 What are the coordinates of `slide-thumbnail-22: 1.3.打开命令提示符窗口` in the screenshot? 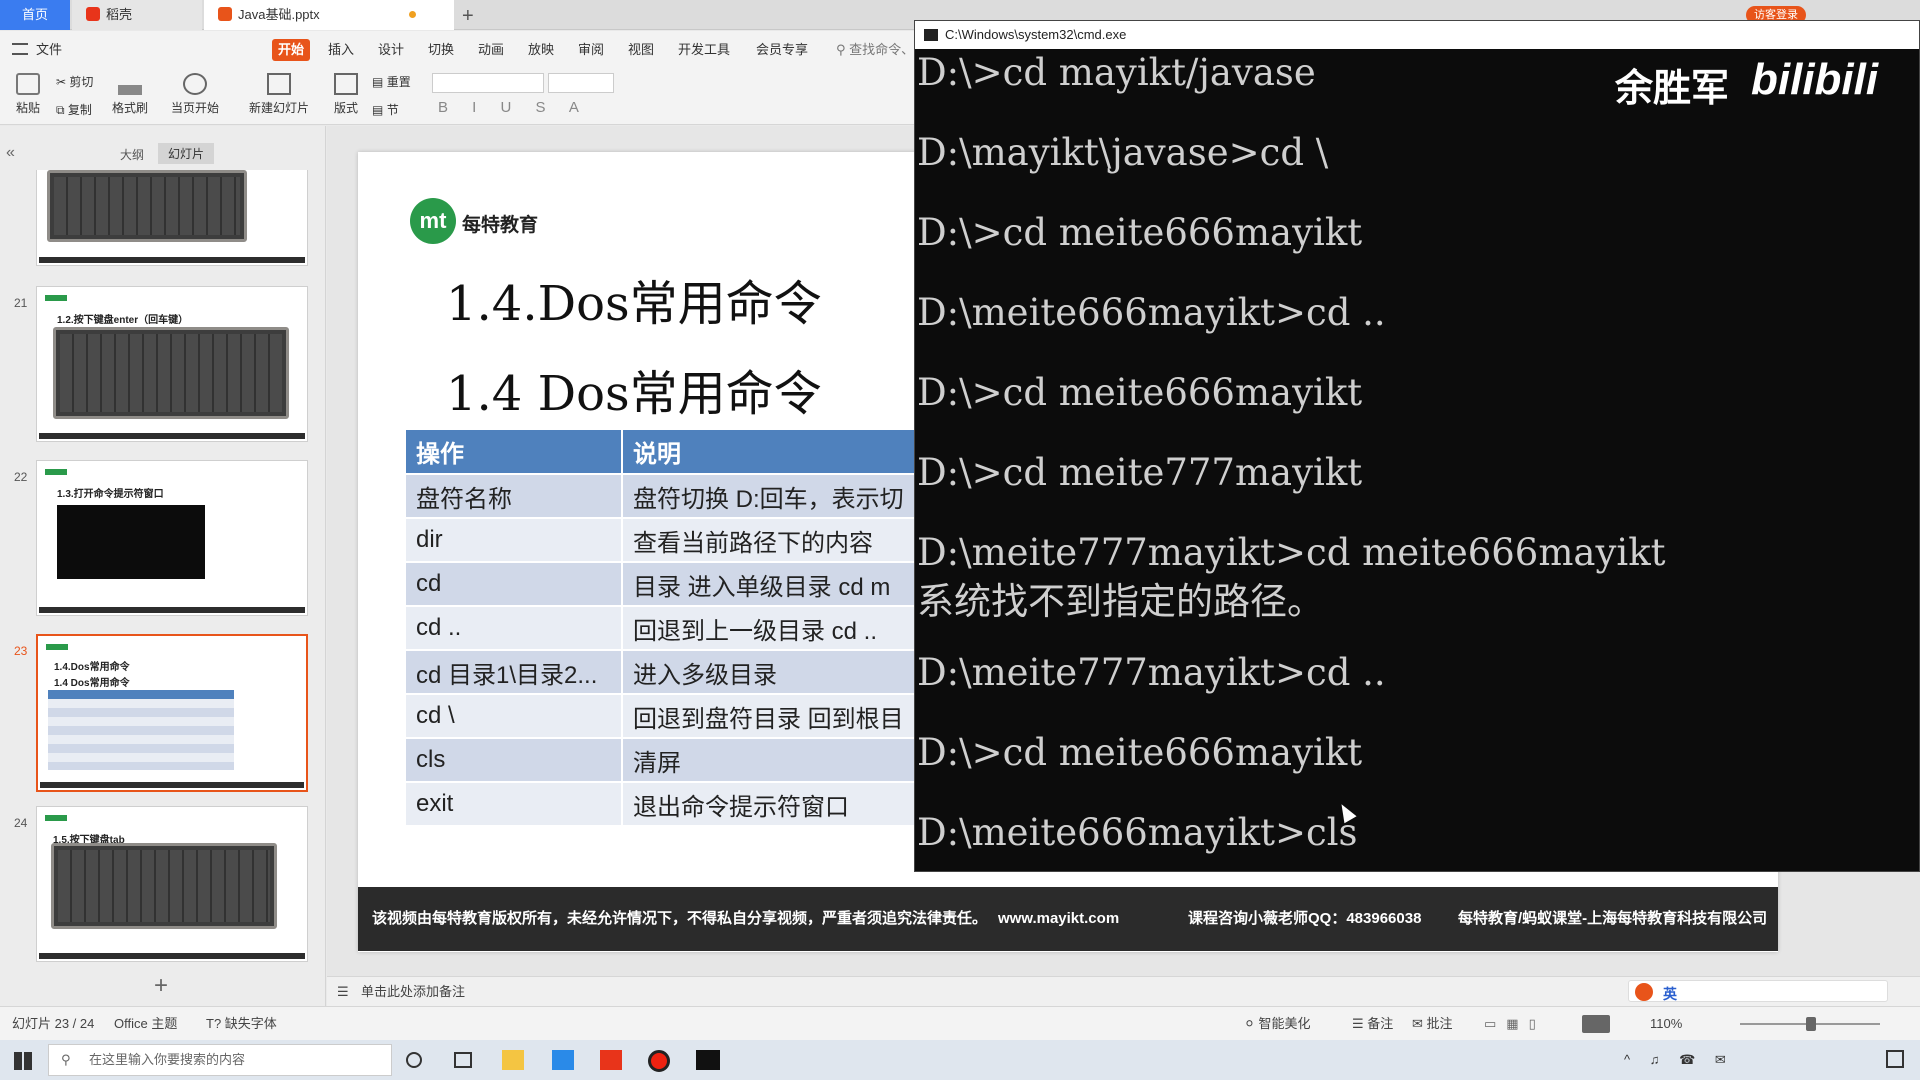 It's located at (172, 538).